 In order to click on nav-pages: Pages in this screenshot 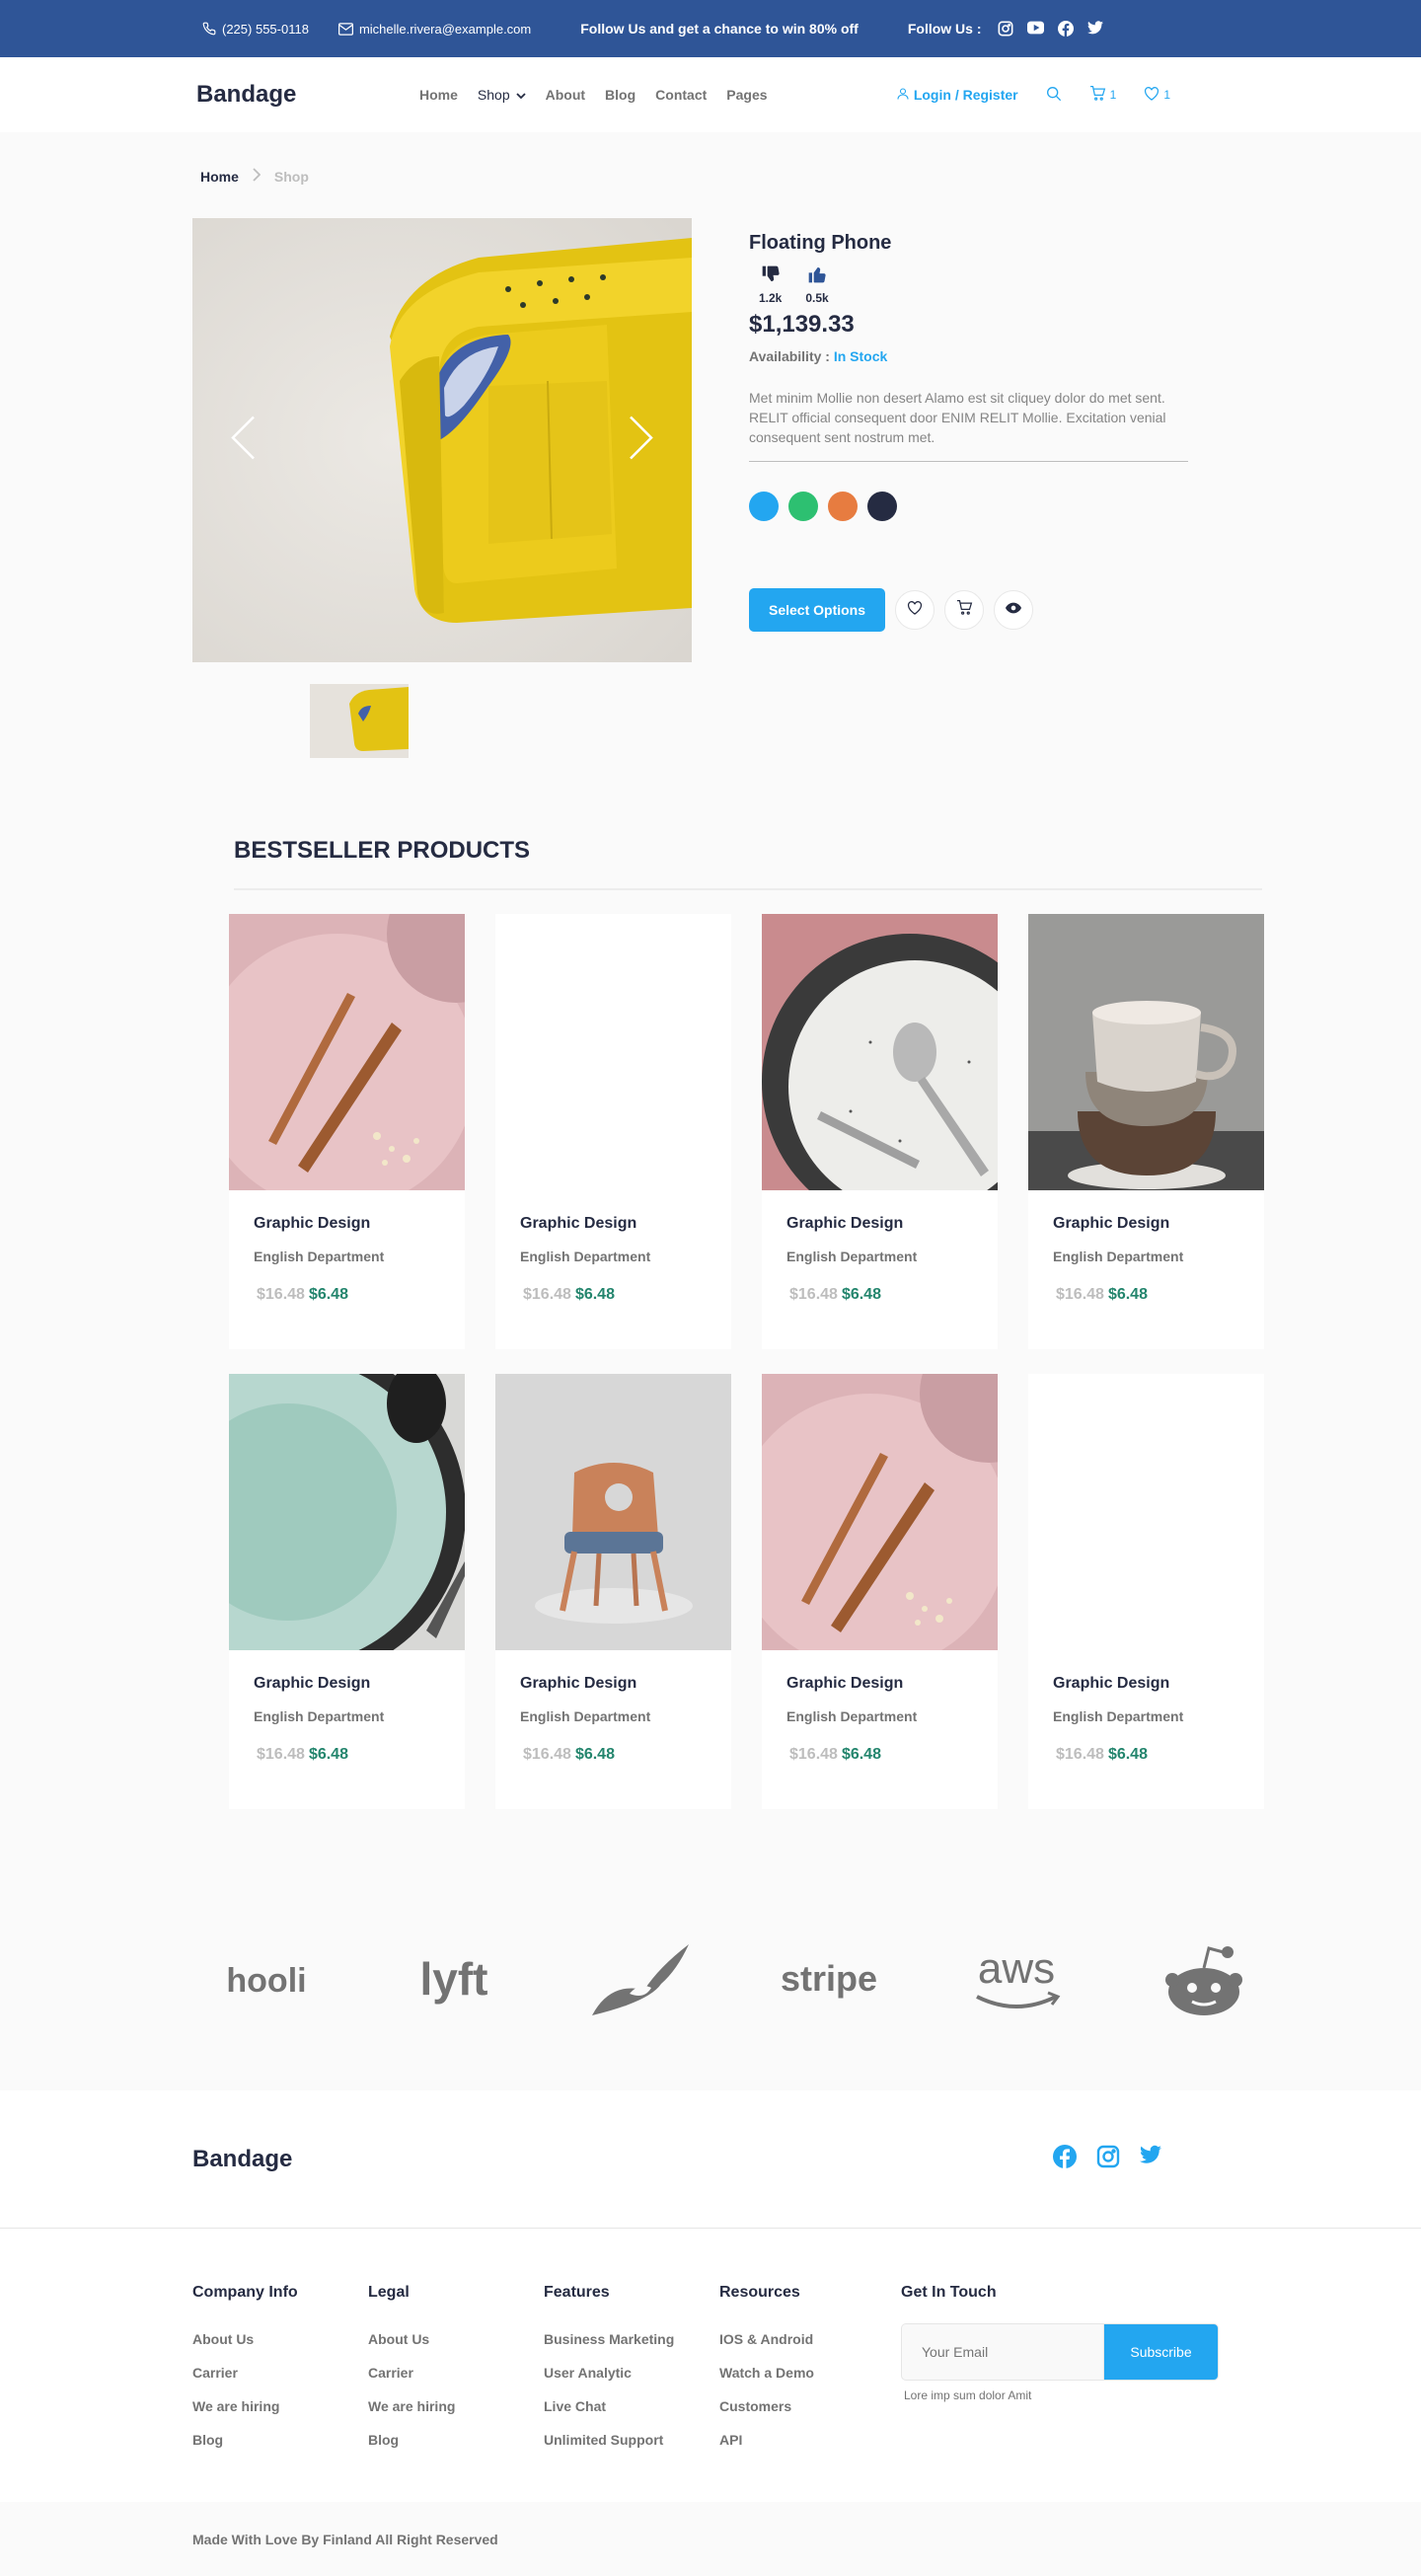, I will do `click(746, 95)`.